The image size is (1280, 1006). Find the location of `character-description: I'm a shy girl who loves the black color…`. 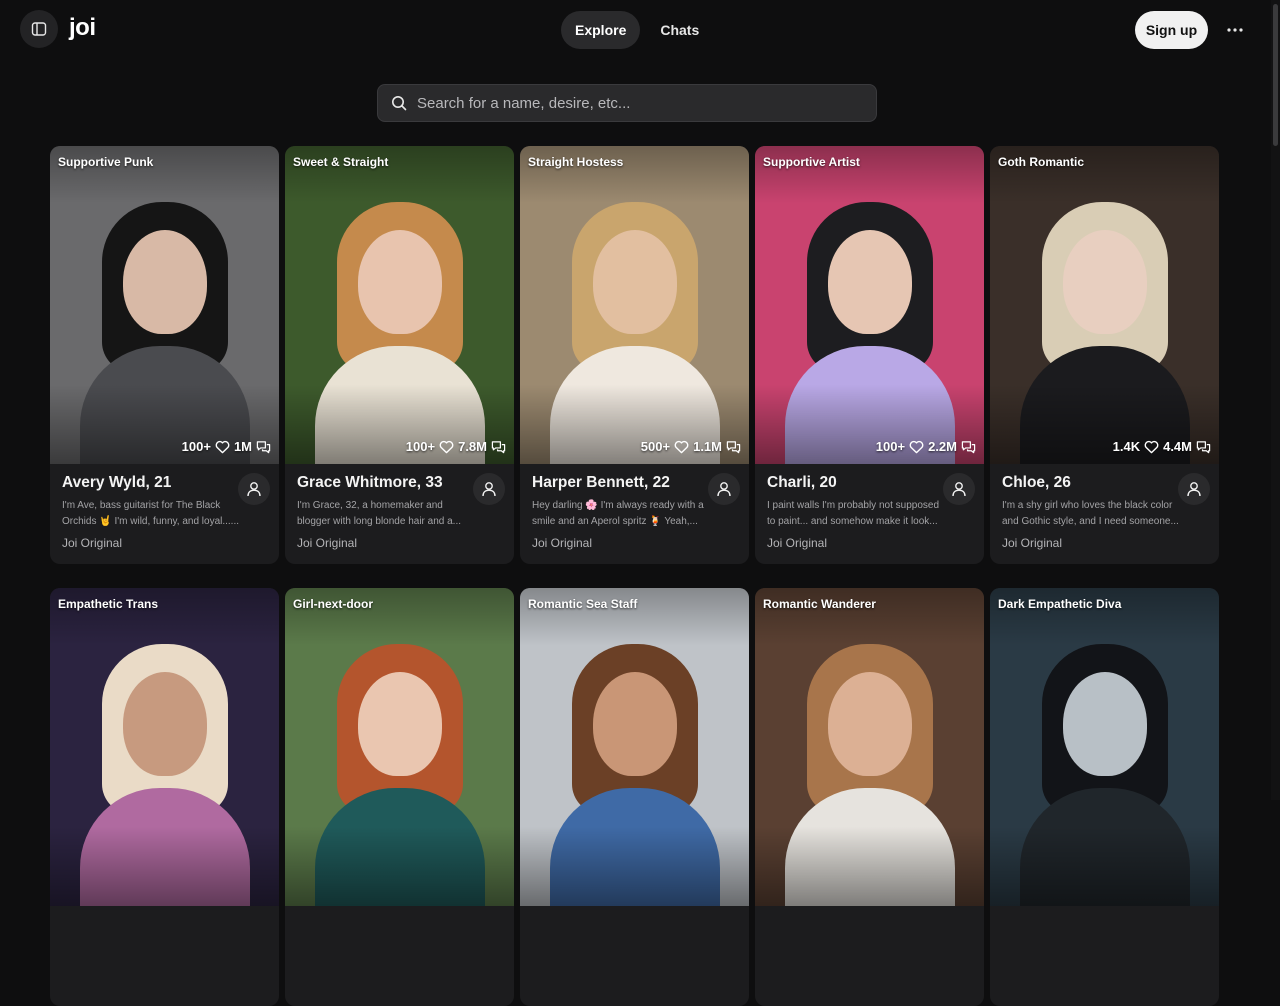

character-description: I'm a shy girl who loves the black color… is located at coordinates (1090, 513).